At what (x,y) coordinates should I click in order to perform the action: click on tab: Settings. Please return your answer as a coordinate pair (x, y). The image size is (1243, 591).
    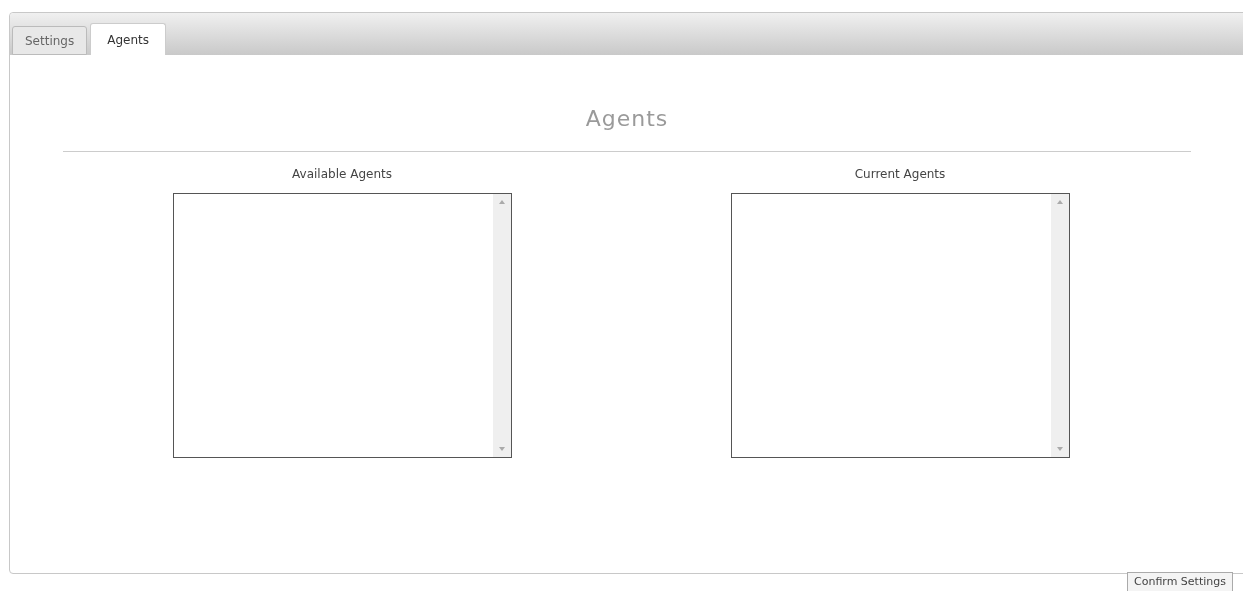
    Looking at the image, I should click on (50, 40).